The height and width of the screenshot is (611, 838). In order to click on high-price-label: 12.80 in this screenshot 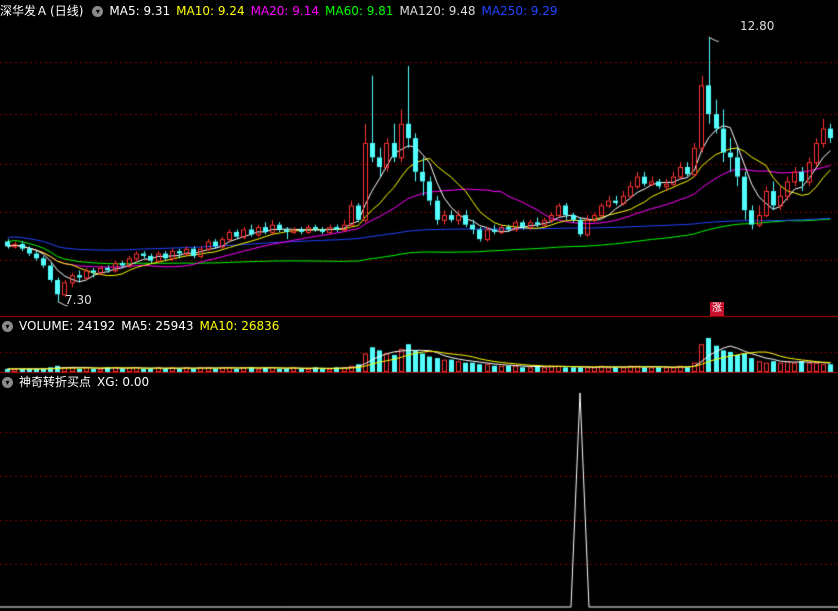, I will do `click(757, 26)`.